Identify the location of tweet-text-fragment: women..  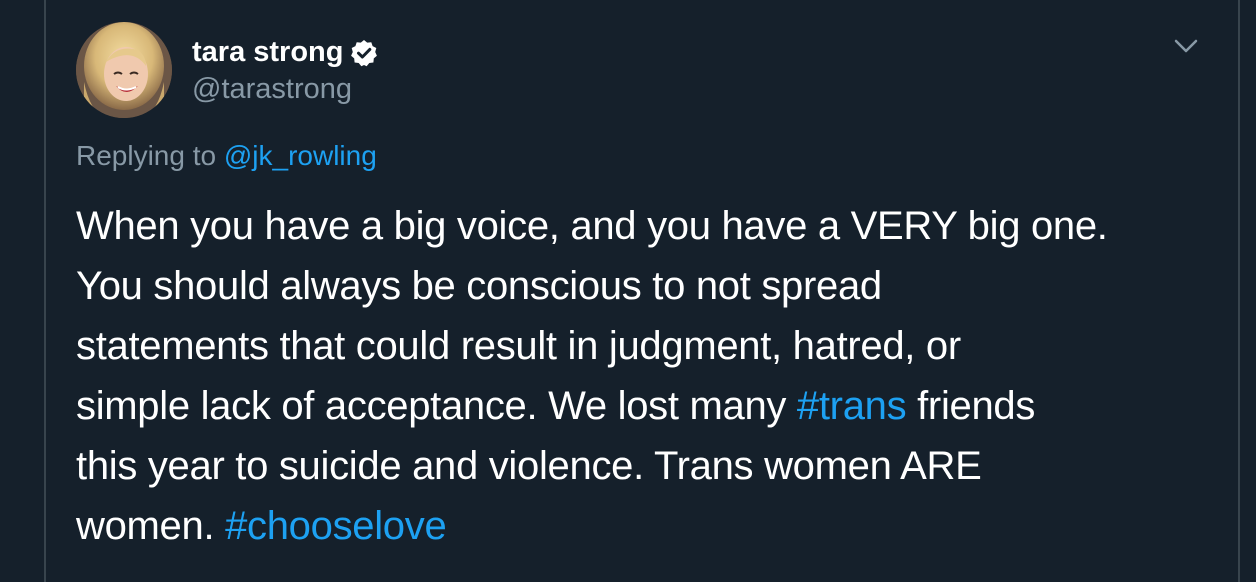
(151, 526).